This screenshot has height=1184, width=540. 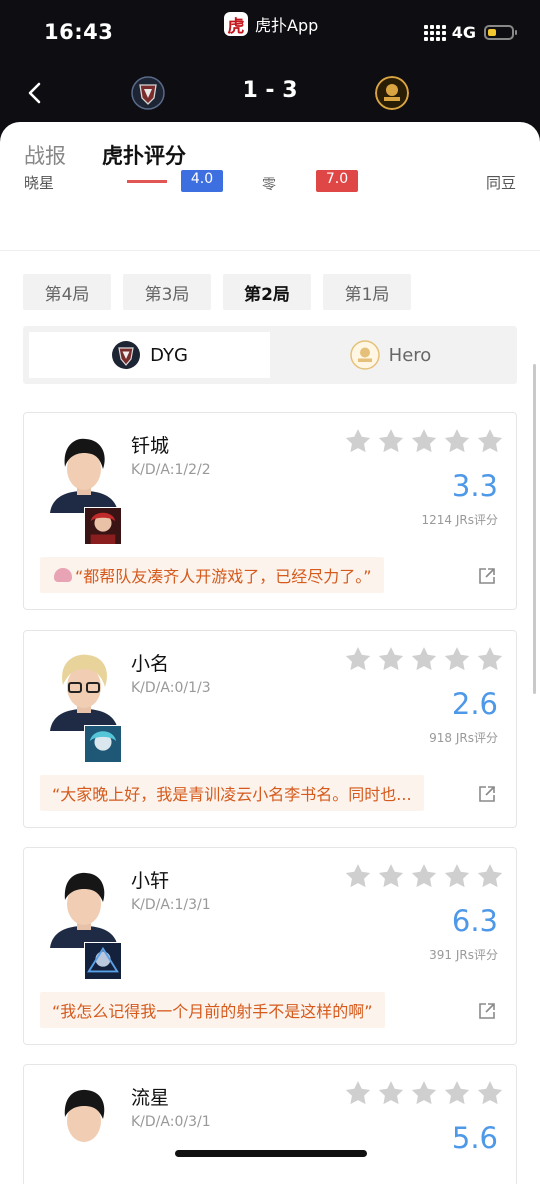 What do you see at coordinates (500, 183) in the screenshot?
I see `peek-right-label: 同豆` at bounding box center [500, 183].